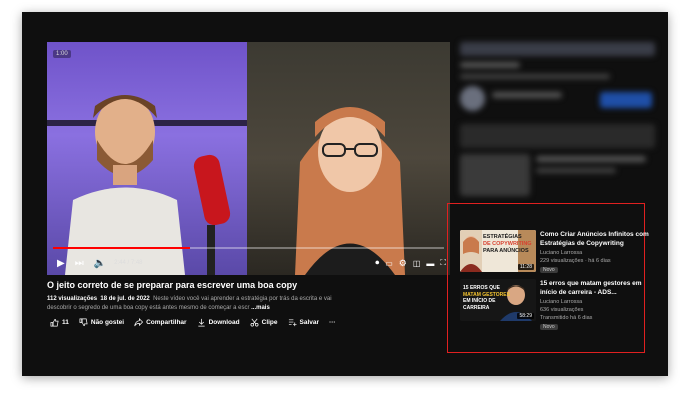 The image size is (700, 400). What do you see at coordinates (260, 308) in the screenshot?
I see `show-more-link: ...mais` at bounding box center [260, 308].